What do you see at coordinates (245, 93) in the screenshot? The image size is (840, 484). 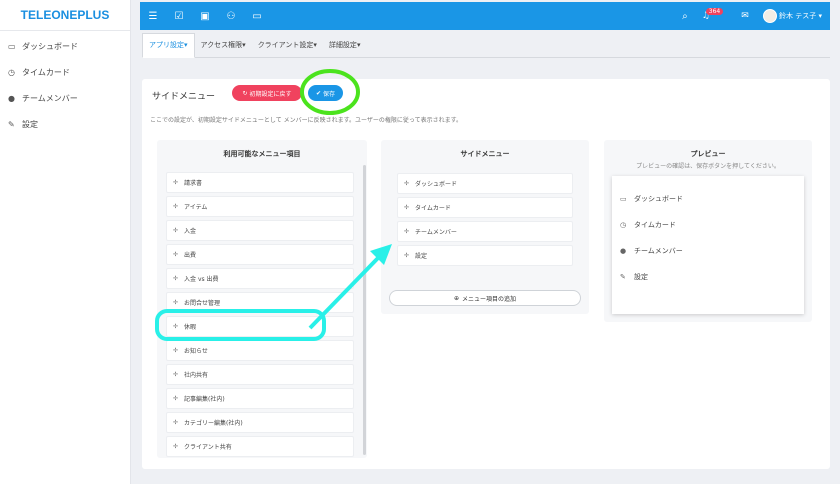 I see `refresh-icon: ↻` at bounding box center [245, 93].